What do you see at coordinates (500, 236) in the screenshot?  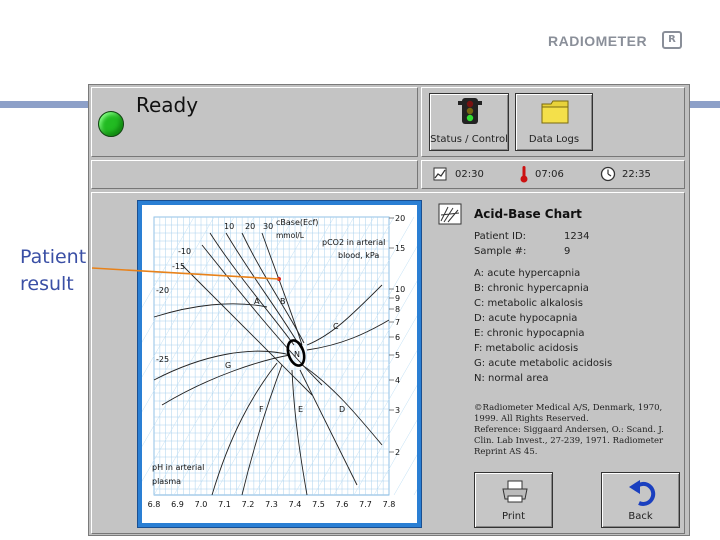 I see `patient-id-label: Patient ID:` at bounding box center [500, 236].